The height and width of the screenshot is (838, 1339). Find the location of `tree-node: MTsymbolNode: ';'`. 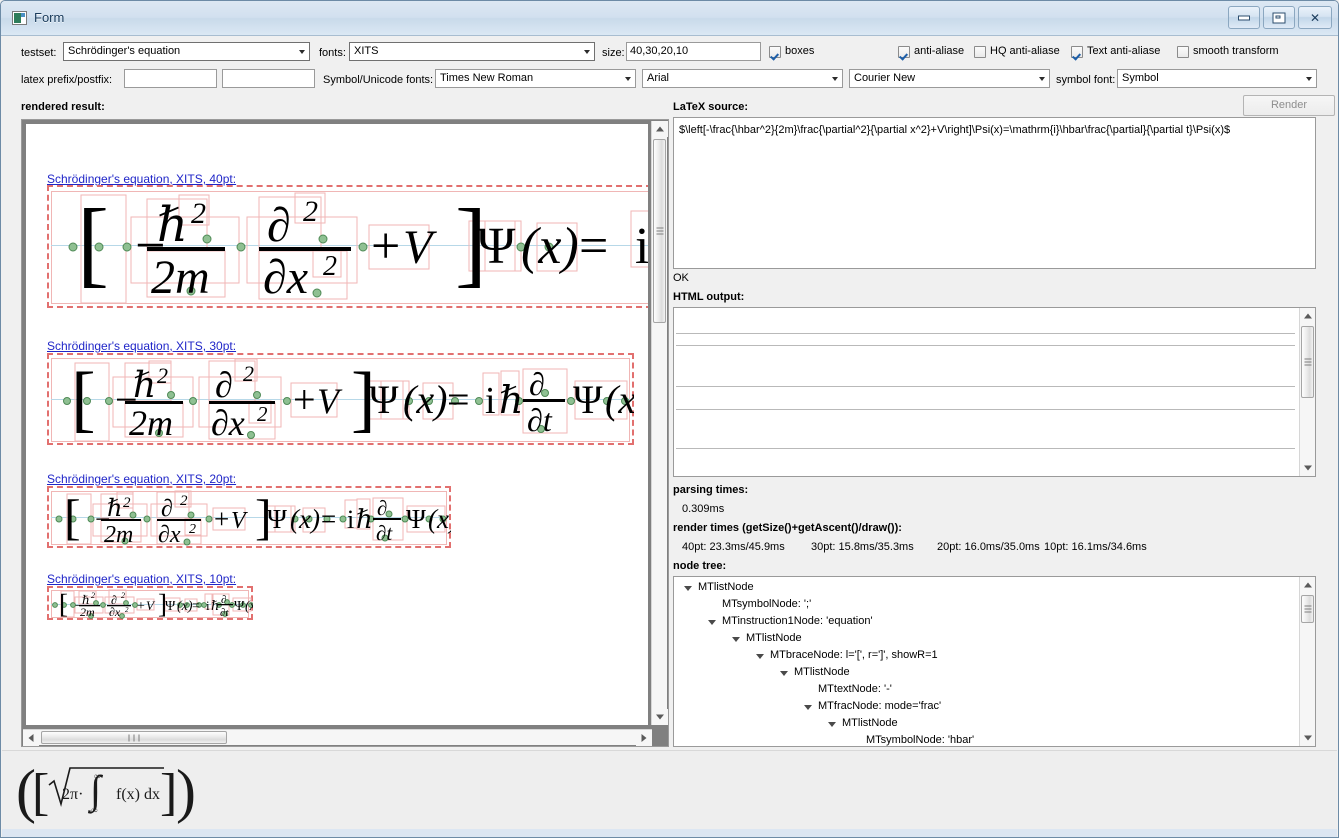

tree-node: MTsymbolNode: ';' is located at coordinates (985, 604).